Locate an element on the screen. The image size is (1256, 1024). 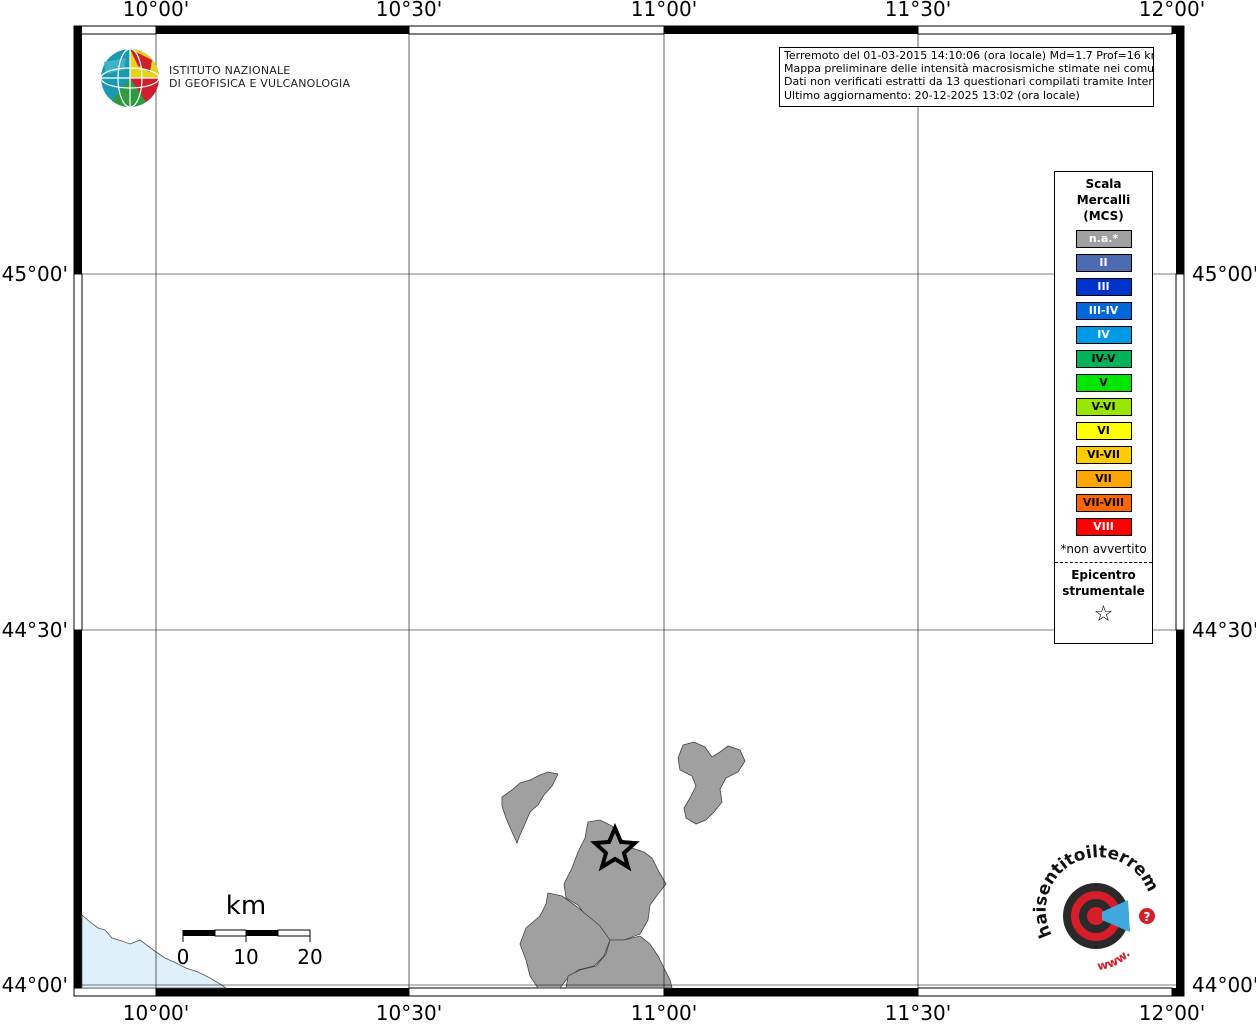
scale-tick-label: 0 is located at coordinates (183, 957).